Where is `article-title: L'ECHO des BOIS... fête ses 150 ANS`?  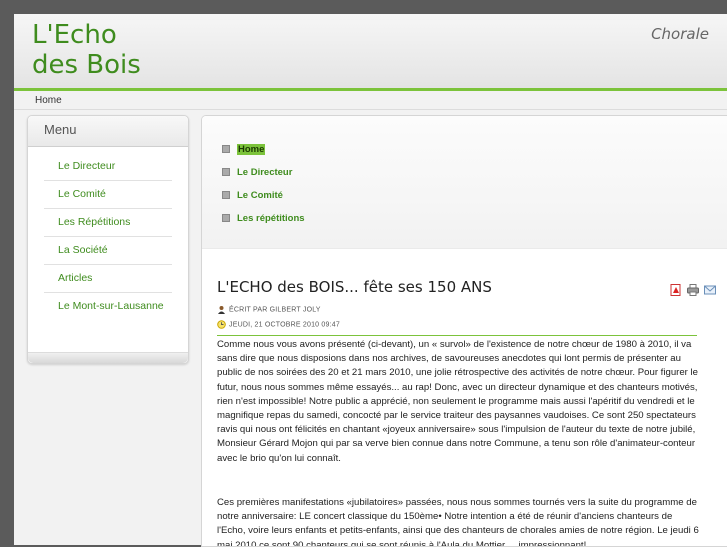 article-title: L'ECHO des BOIS... fête ses 150 ANS is located at coordinates (354, 287).